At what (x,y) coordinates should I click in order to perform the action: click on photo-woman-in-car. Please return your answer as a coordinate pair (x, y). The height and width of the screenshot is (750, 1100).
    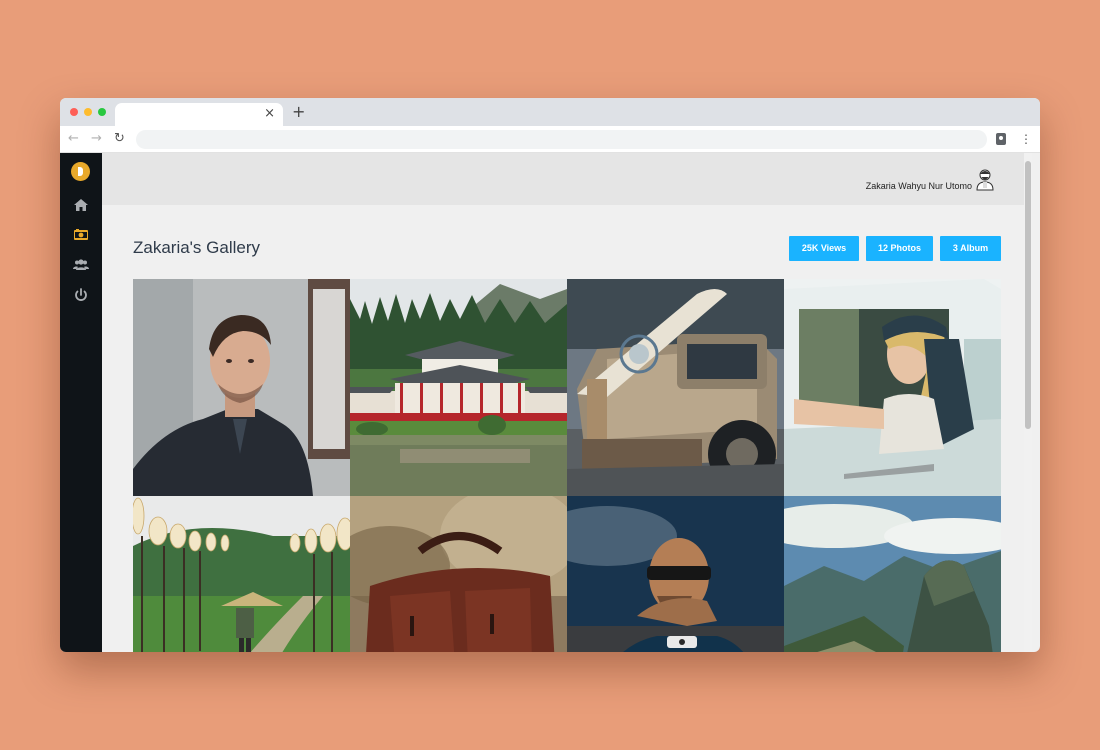
    Looking at the image, I should click on (892, 387).